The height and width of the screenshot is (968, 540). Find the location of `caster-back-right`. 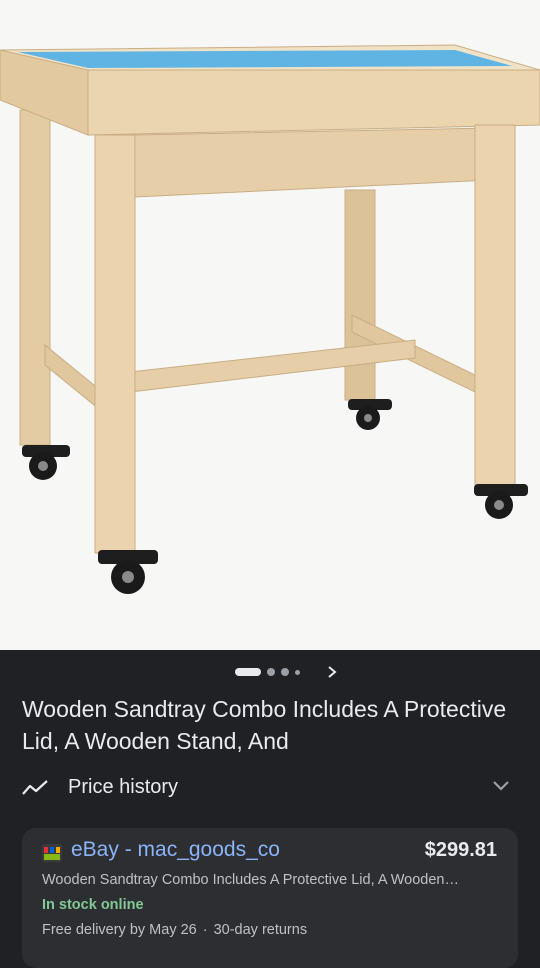

caster-back-right is located at coordinates (370, 414).